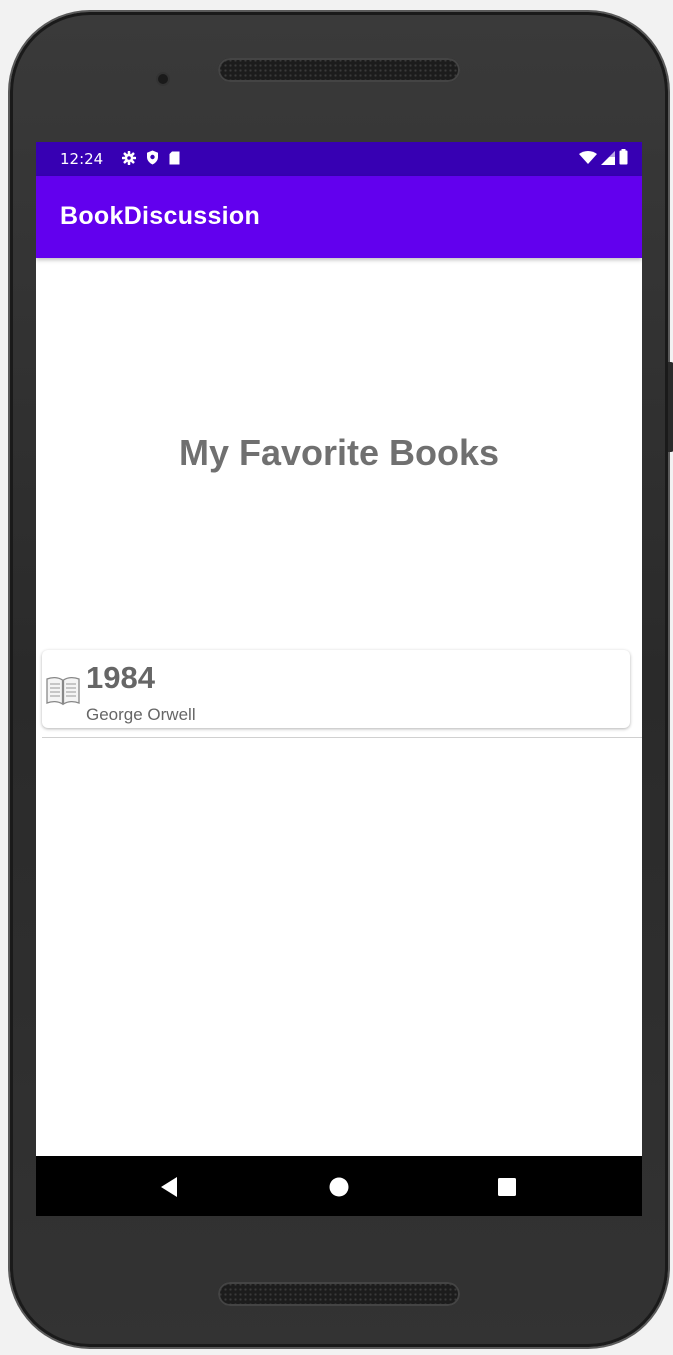 The image size is (673, 1355). I want to click on home-icon, so click(339, 1187).